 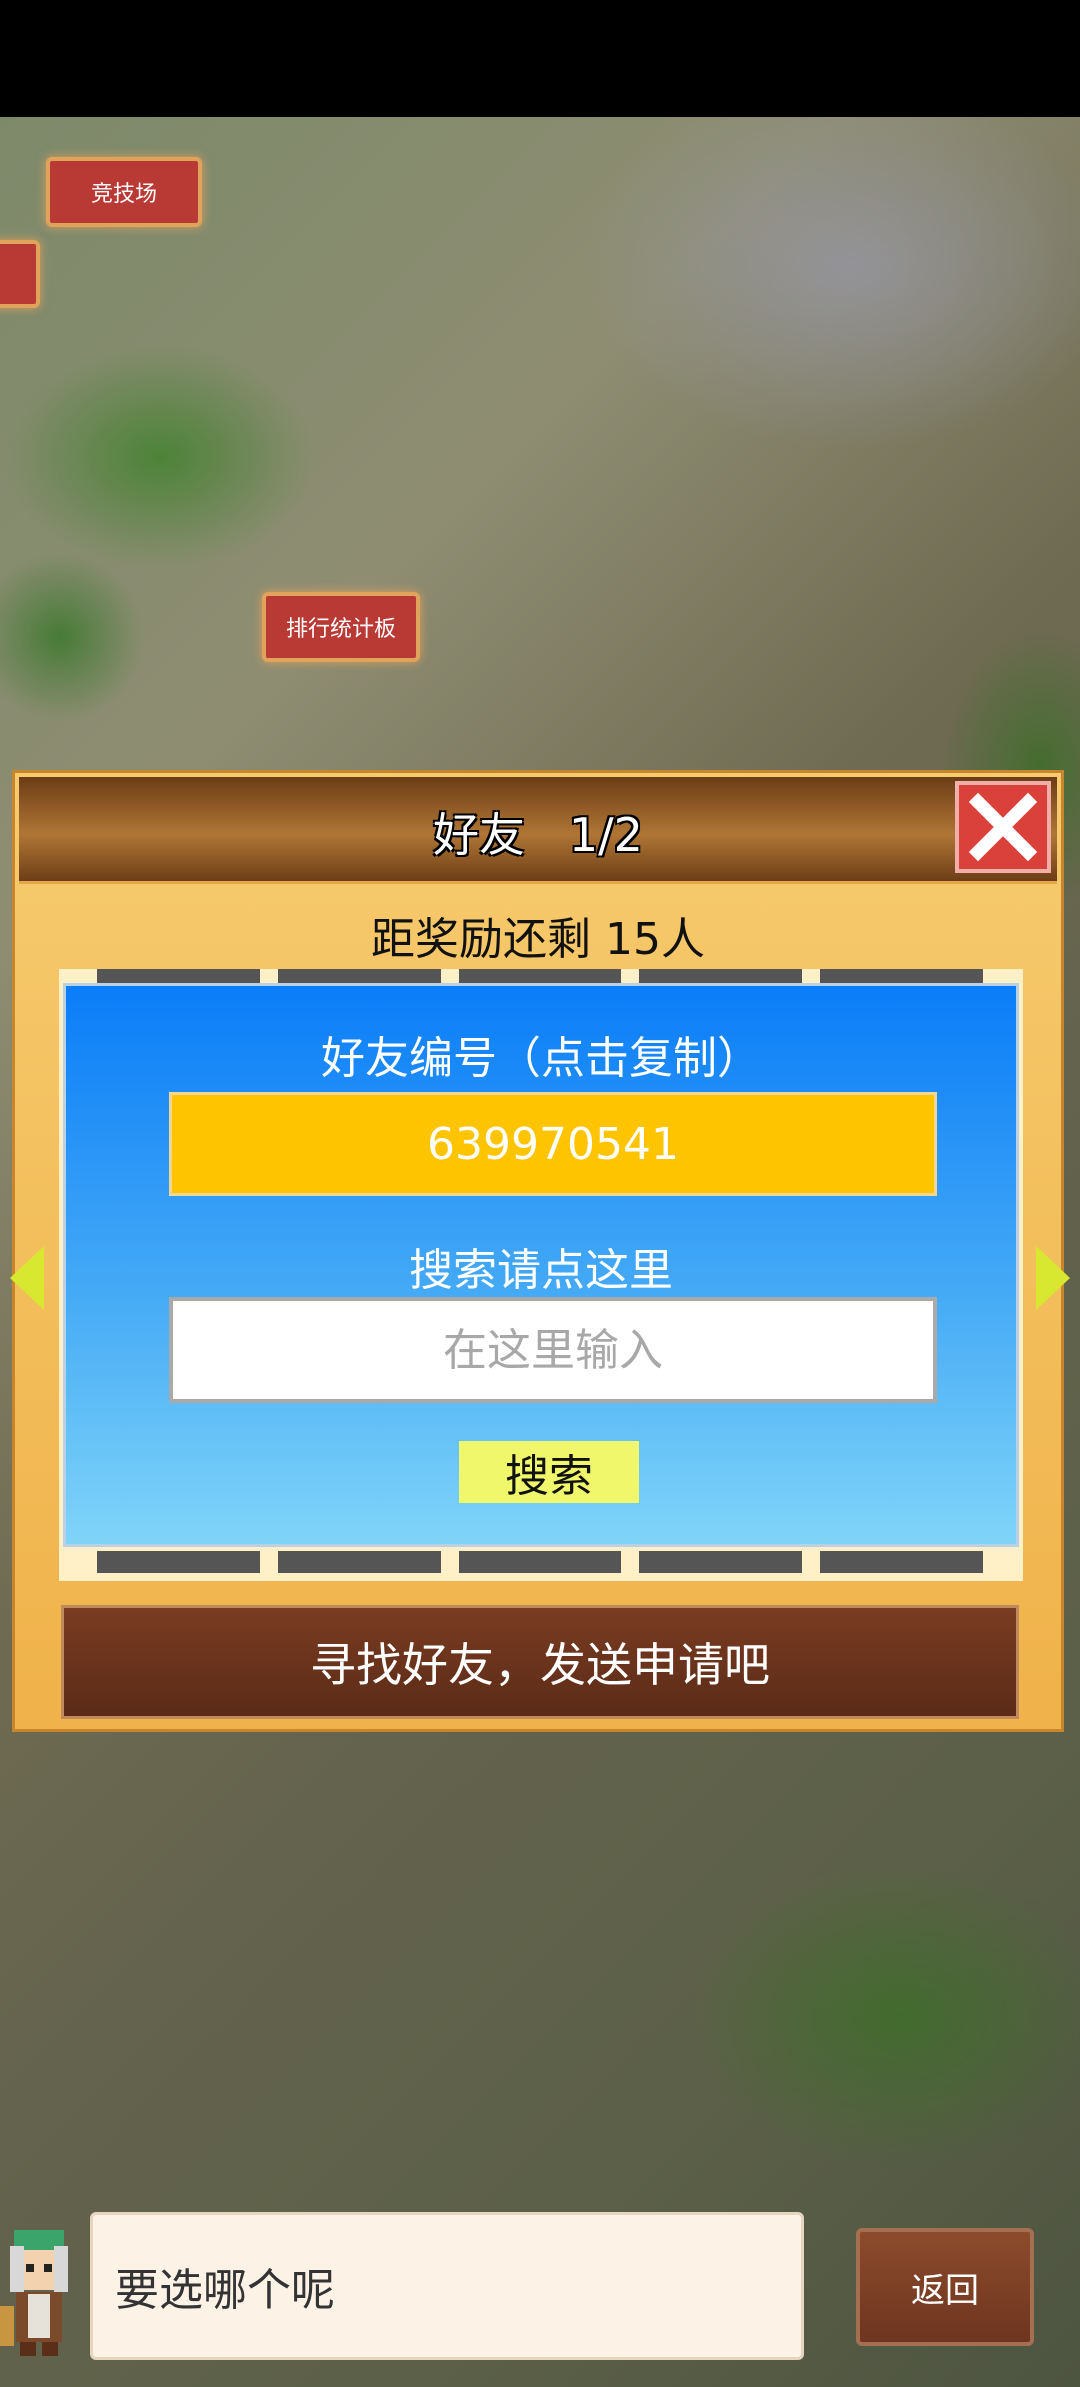 I want to click on speech-bubble: 要选哪个呢, so click(x=447, y=2286).